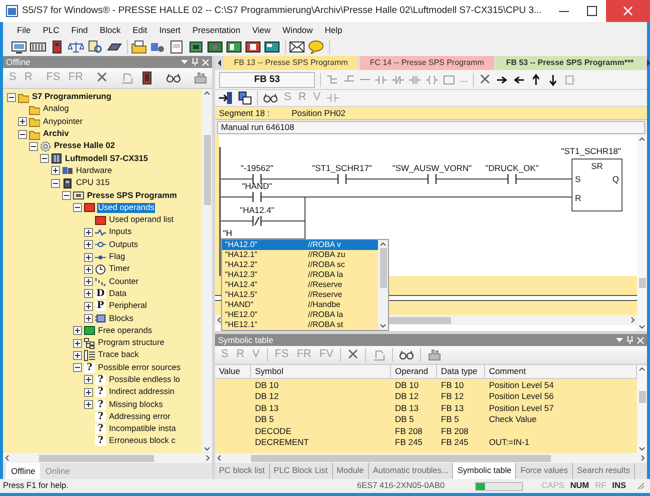 The image size is (650, 496). Describe the element at coordinates (124, 245) in the screenshot. I see `tree-item: Outputs` at that location.